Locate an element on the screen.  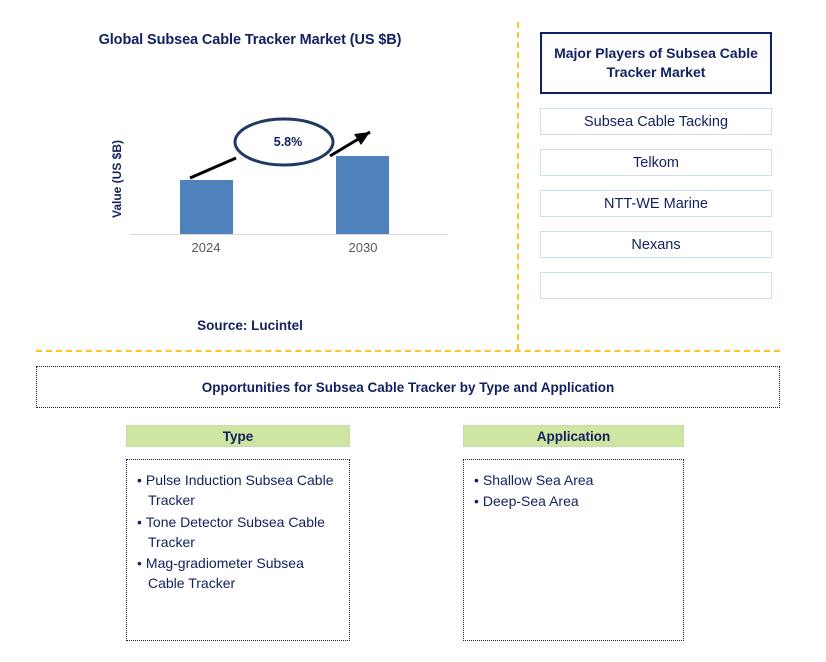
panel-divider-horizontal is located at coordinates (408, 351).